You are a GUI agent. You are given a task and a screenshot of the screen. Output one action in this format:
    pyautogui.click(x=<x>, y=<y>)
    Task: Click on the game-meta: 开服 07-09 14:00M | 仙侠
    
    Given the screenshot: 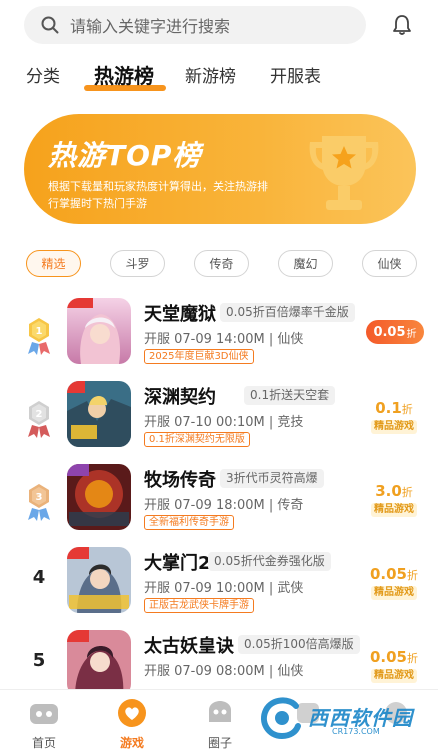 What is the action you would take?
    pyautogui.click(x=224, y=339)
    